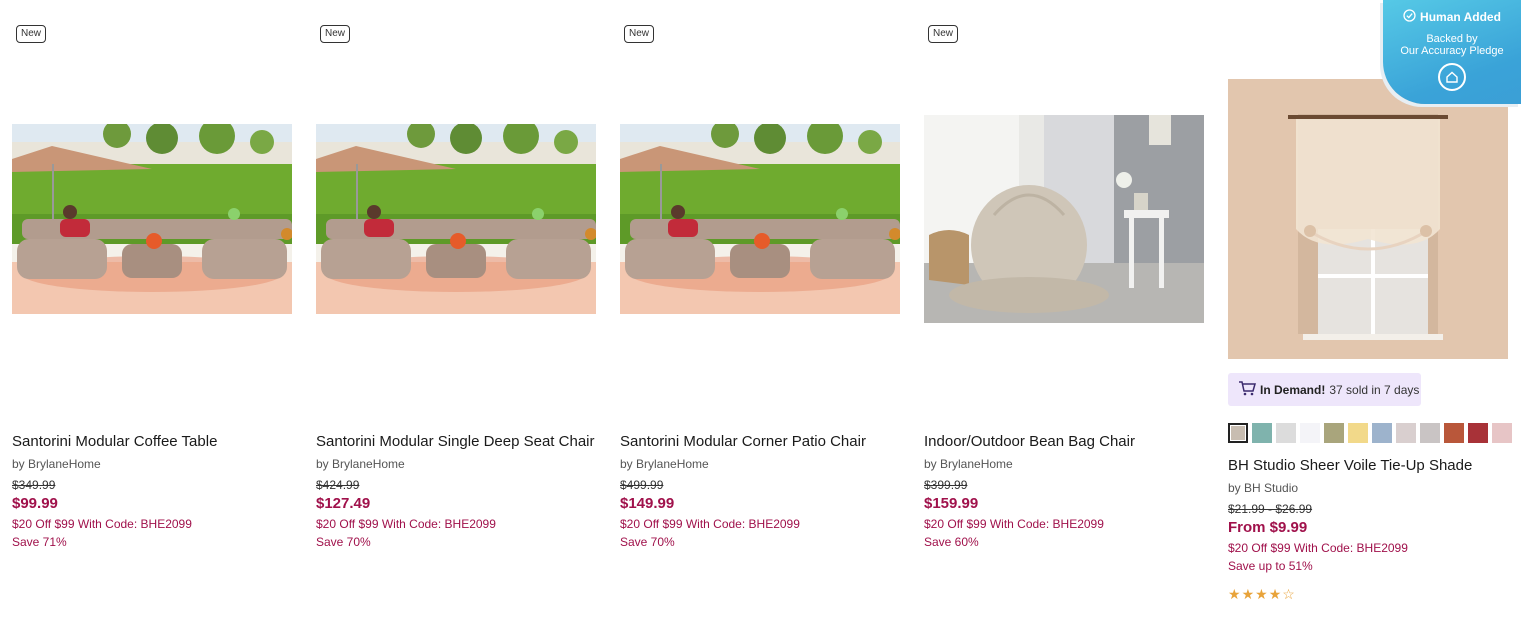 Image resolution: width=1521 pixels, height=620 pixels. I want to click on product-title: BH Studio Sheer Voile Tie-Up Shade, so click(1368, 466).